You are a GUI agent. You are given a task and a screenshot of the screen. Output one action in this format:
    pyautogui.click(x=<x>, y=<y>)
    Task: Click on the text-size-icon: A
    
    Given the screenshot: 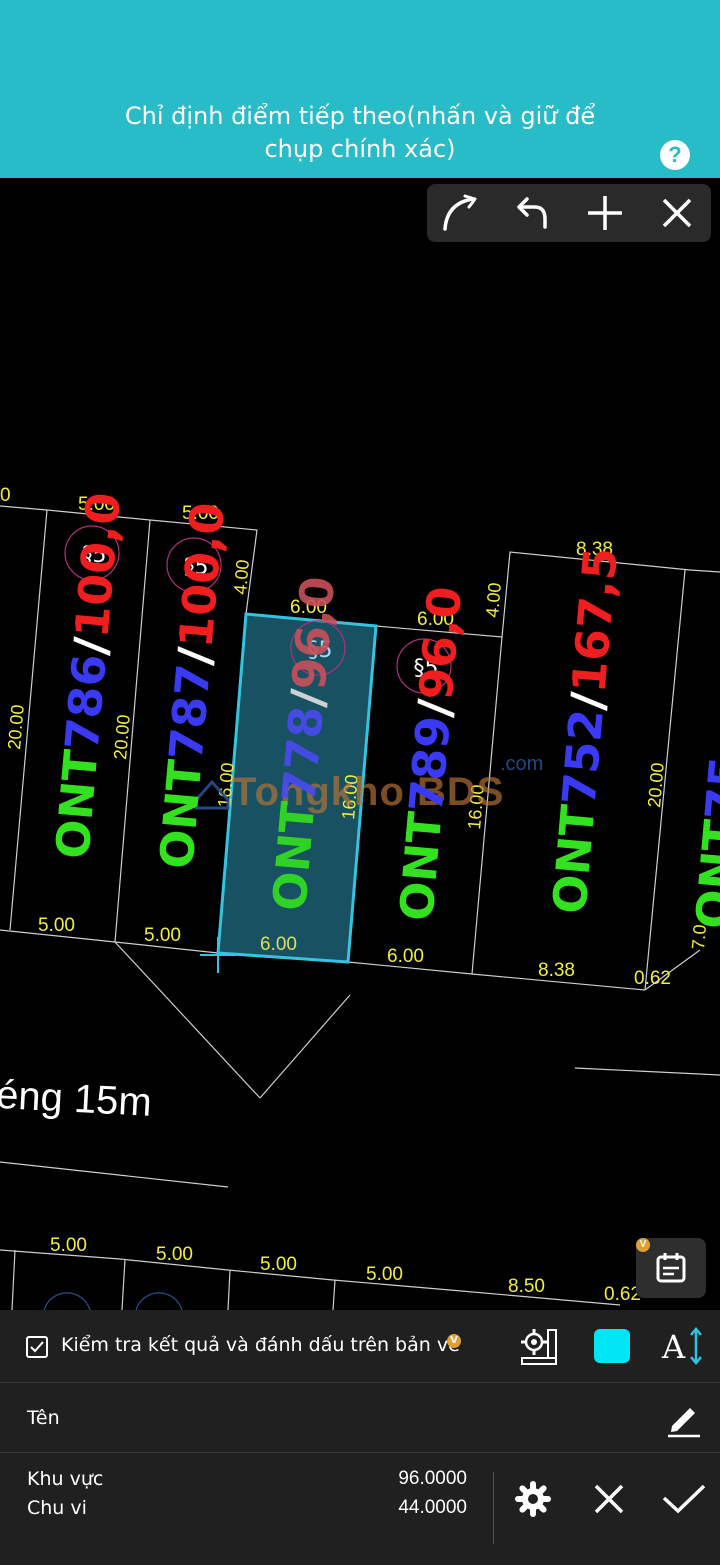 What is the action you would take?
    pyautogui.click(x=681, y=1346)
    